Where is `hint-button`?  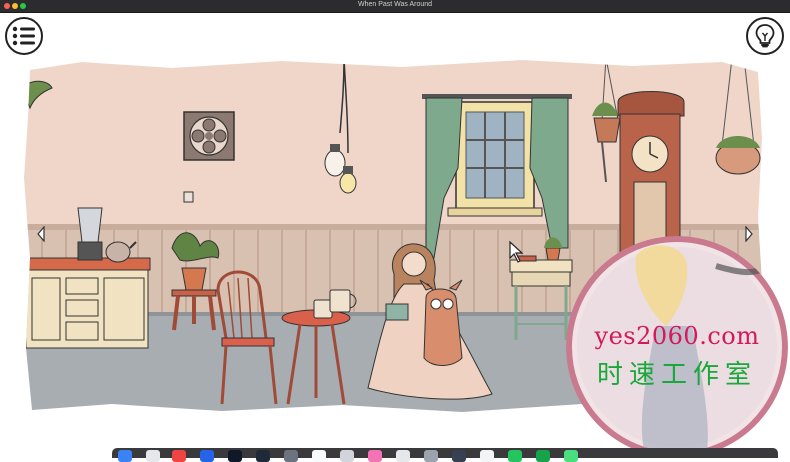 hint-button is located at coordinates (765, 36).